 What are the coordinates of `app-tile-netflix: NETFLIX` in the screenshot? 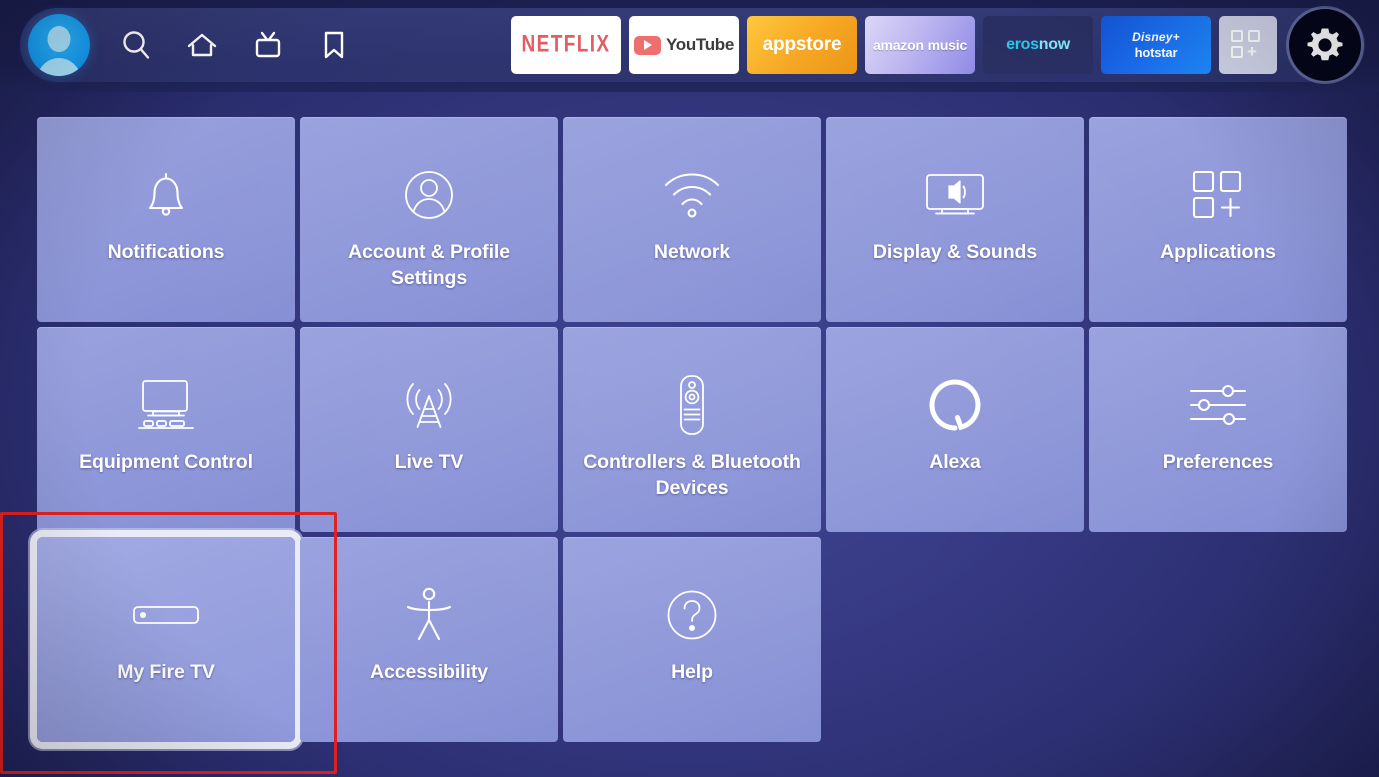 It's located at (566, 45).